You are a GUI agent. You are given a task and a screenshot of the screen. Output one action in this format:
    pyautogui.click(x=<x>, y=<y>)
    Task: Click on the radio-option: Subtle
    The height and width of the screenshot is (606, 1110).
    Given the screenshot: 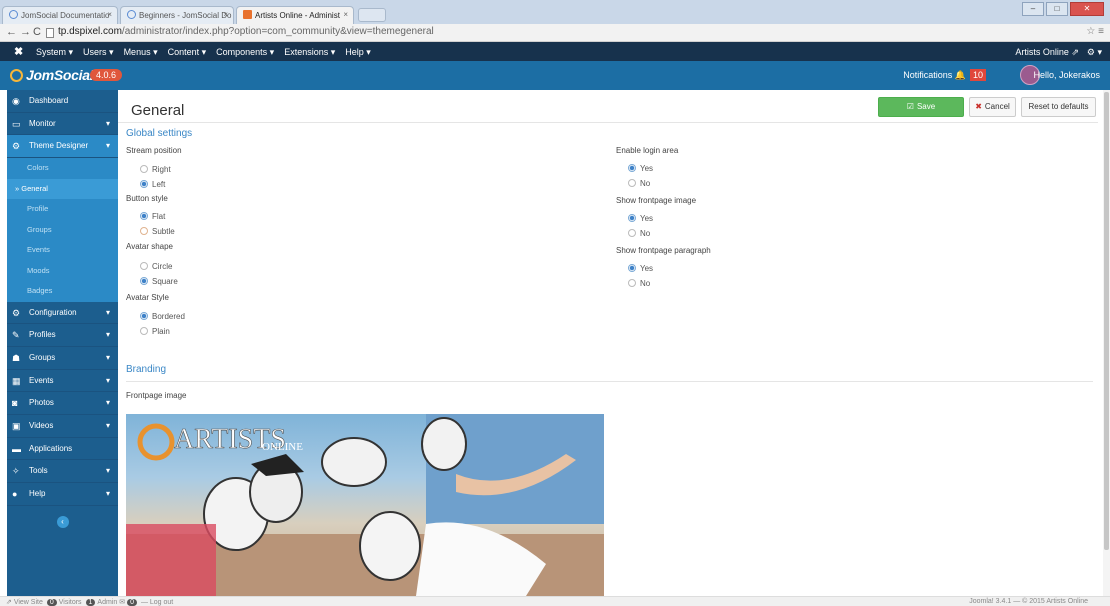 What is the action you would take?
    pyautogui.click(x=157, y=231)
    